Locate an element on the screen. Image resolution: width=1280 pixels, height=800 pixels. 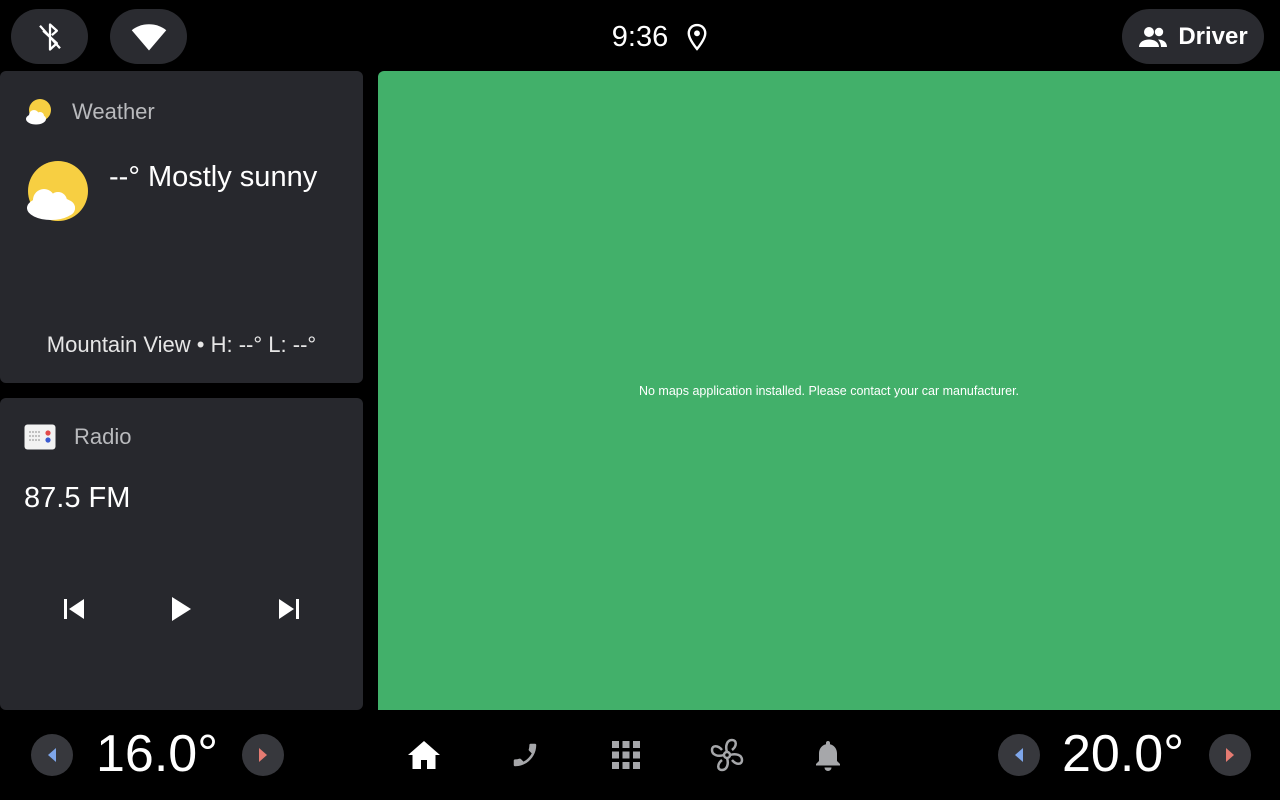
people-icon is located at coordinates (1153, 36).